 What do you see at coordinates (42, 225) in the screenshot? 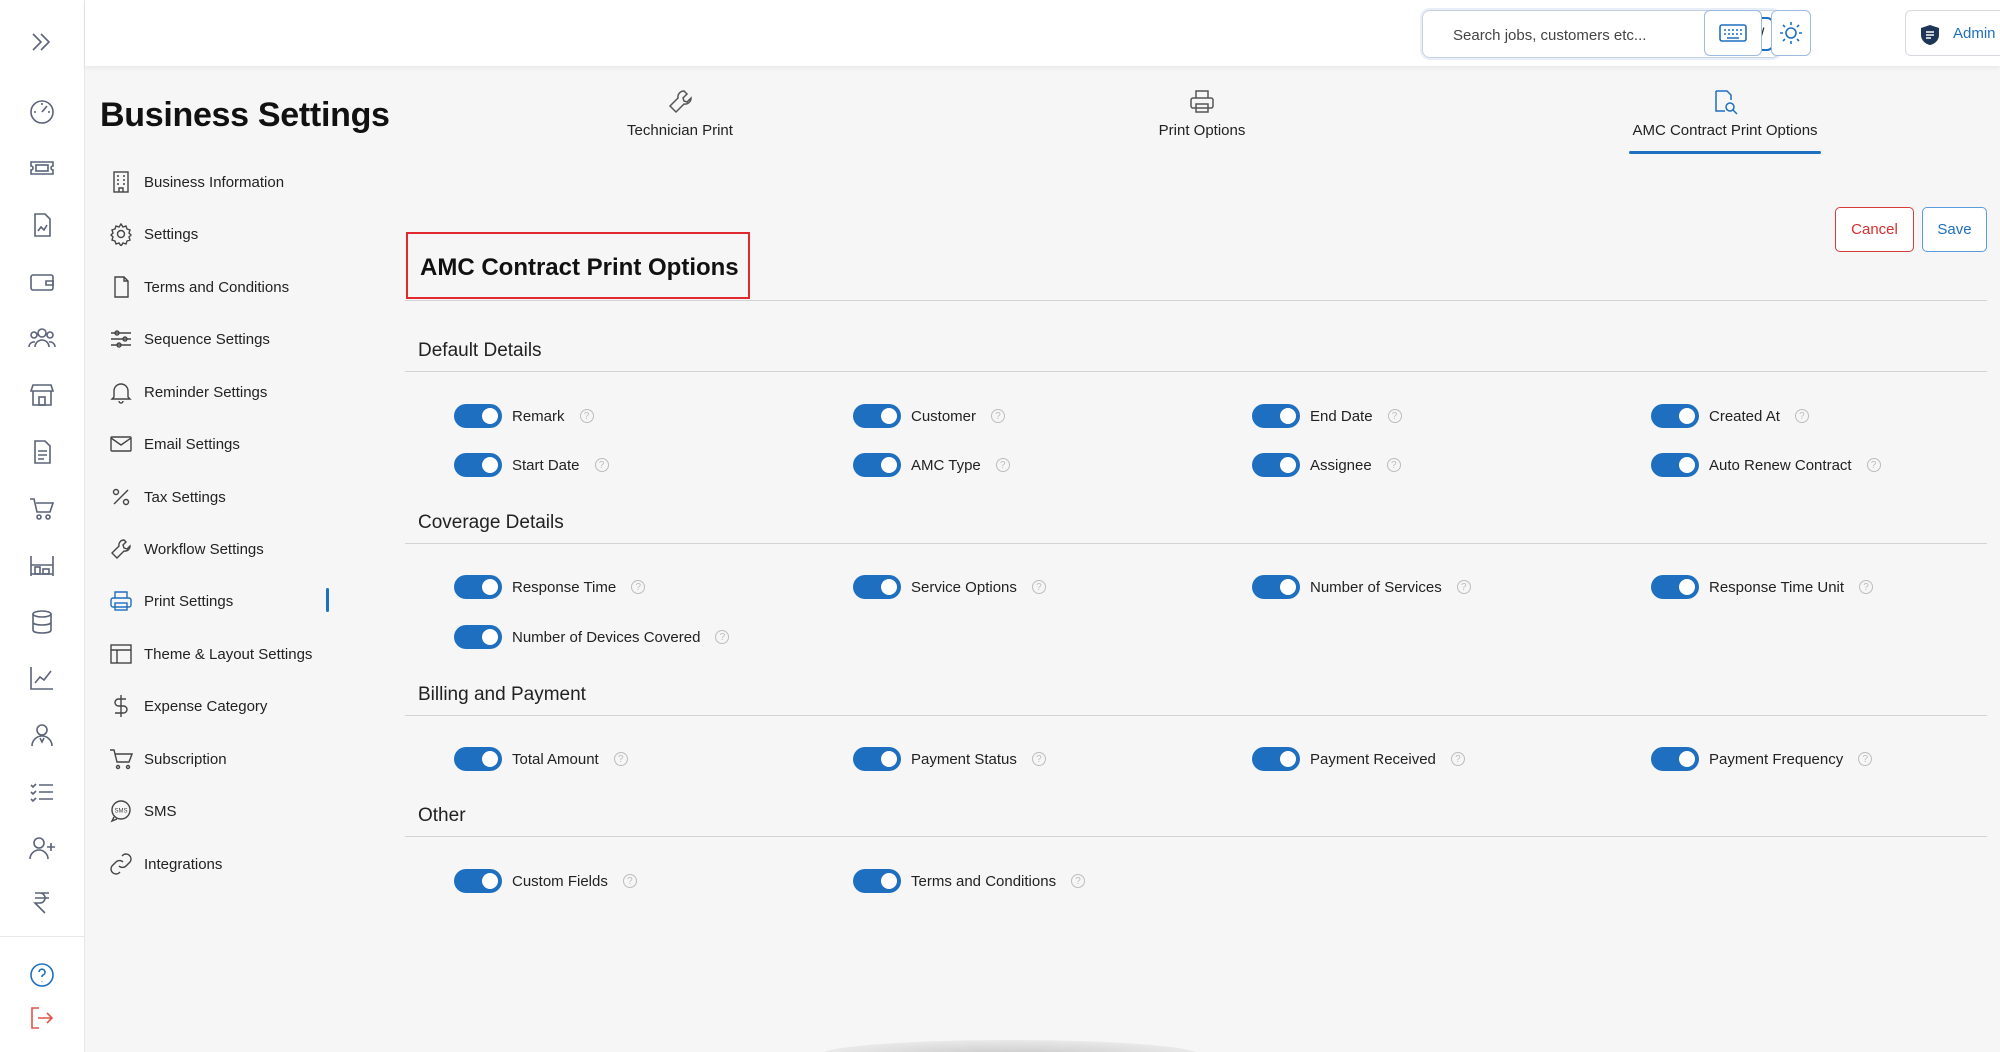
I see `invoice-icon` at bounding box center [42, 225].